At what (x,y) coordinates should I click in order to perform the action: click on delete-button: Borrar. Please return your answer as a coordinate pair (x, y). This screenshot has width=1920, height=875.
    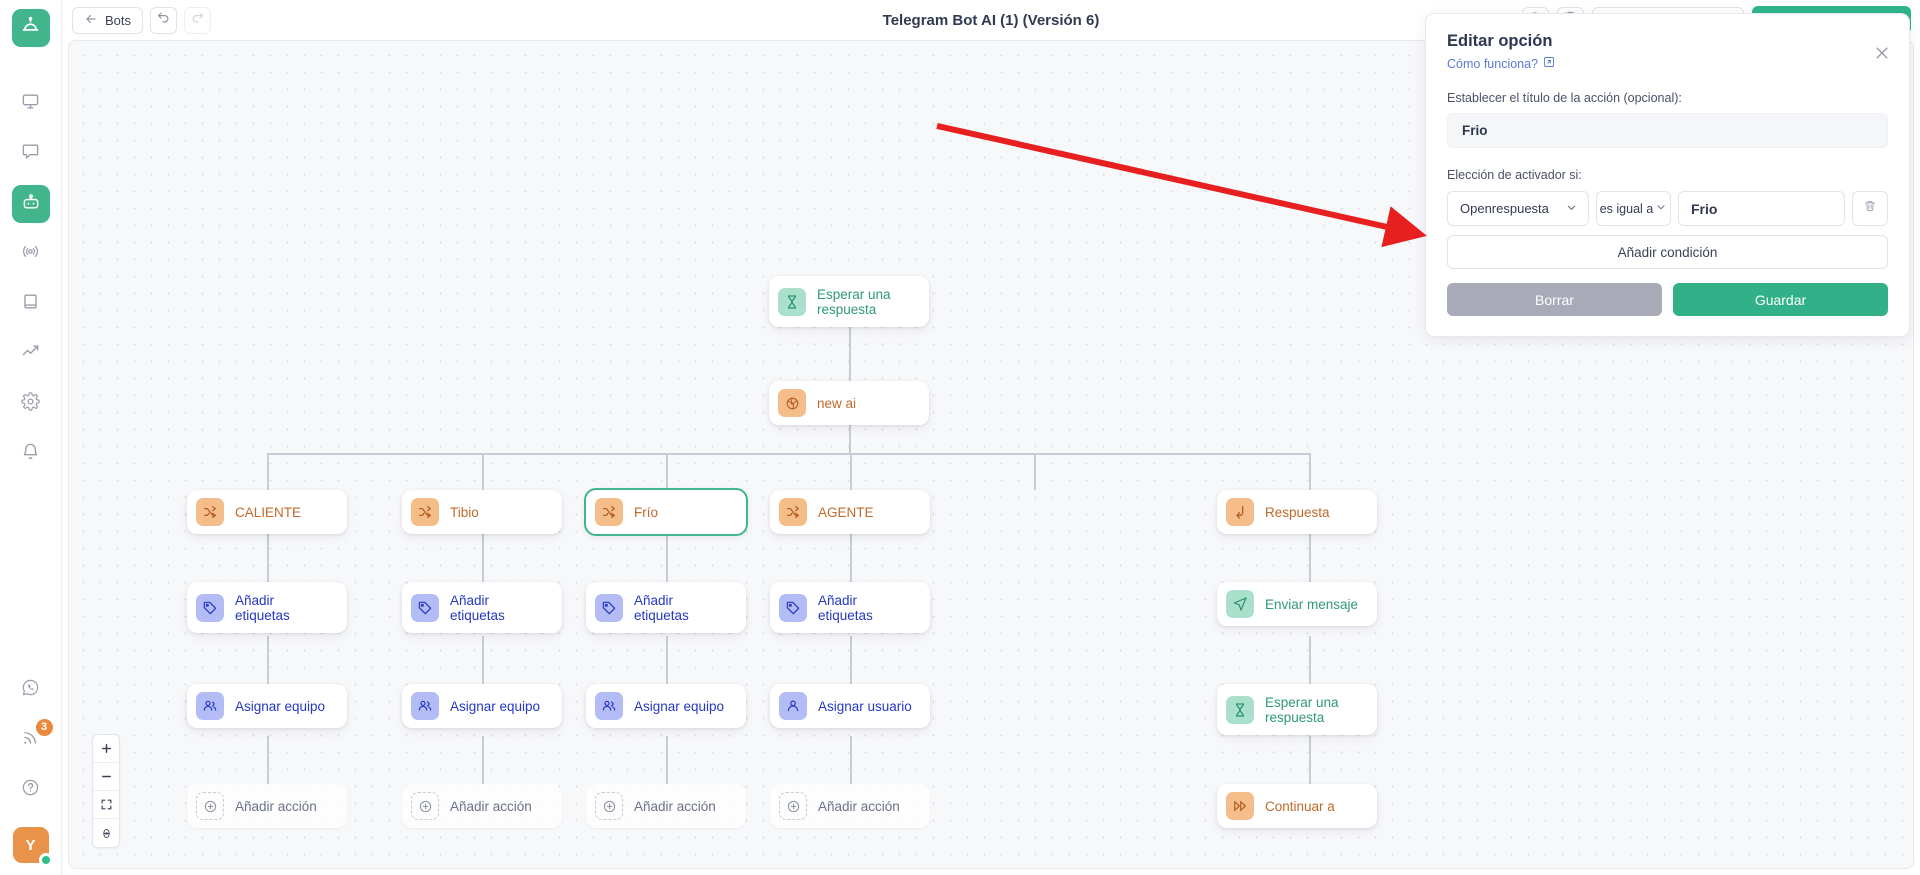
    Looking at the image, I should click on (1554, 299).